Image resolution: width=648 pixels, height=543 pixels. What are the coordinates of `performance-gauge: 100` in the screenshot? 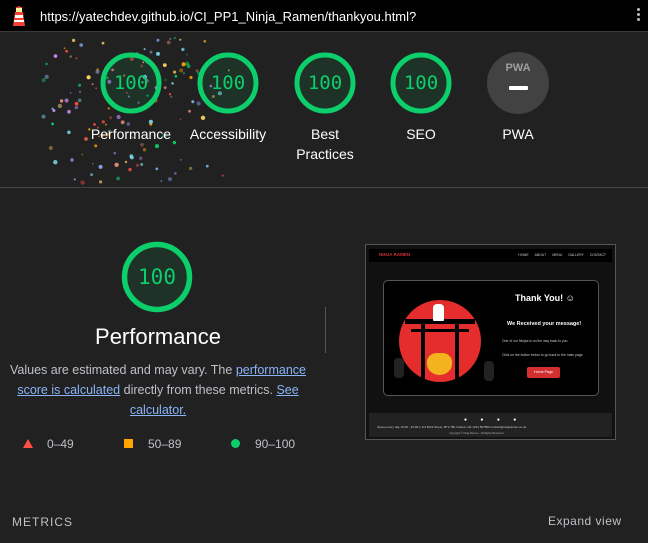 It's located at (157, 277).